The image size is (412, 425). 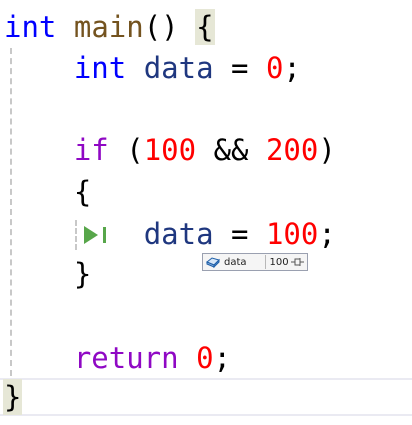 I want to click on code-line-5: {, so click(x=47, y=192).